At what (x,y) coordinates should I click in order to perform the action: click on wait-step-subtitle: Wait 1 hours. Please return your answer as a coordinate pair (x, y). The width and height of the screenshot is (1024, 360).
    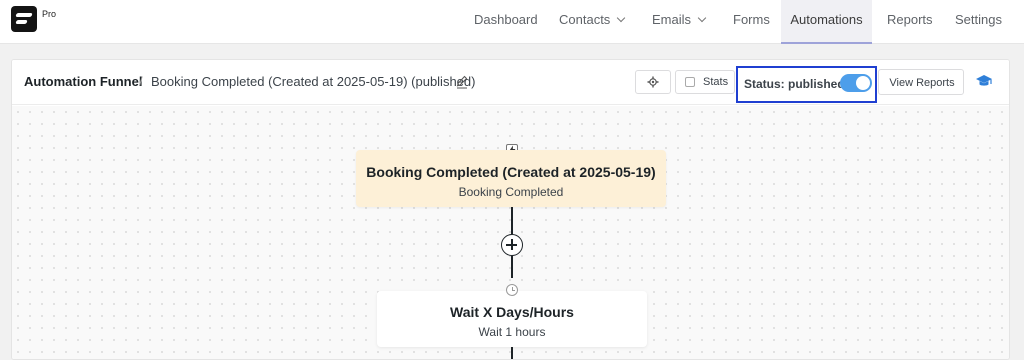
    Looking at the image, I should click on (512, 332).